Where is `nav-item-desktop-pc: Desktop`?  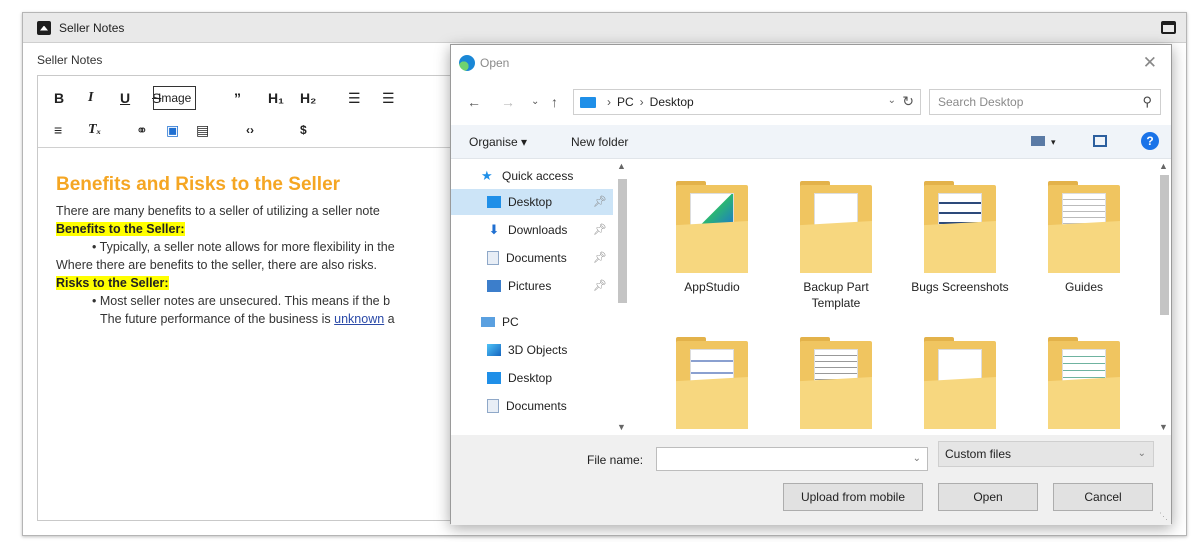
nav-item-desktop-pc: Desktop is located at coordinates (532, 378).